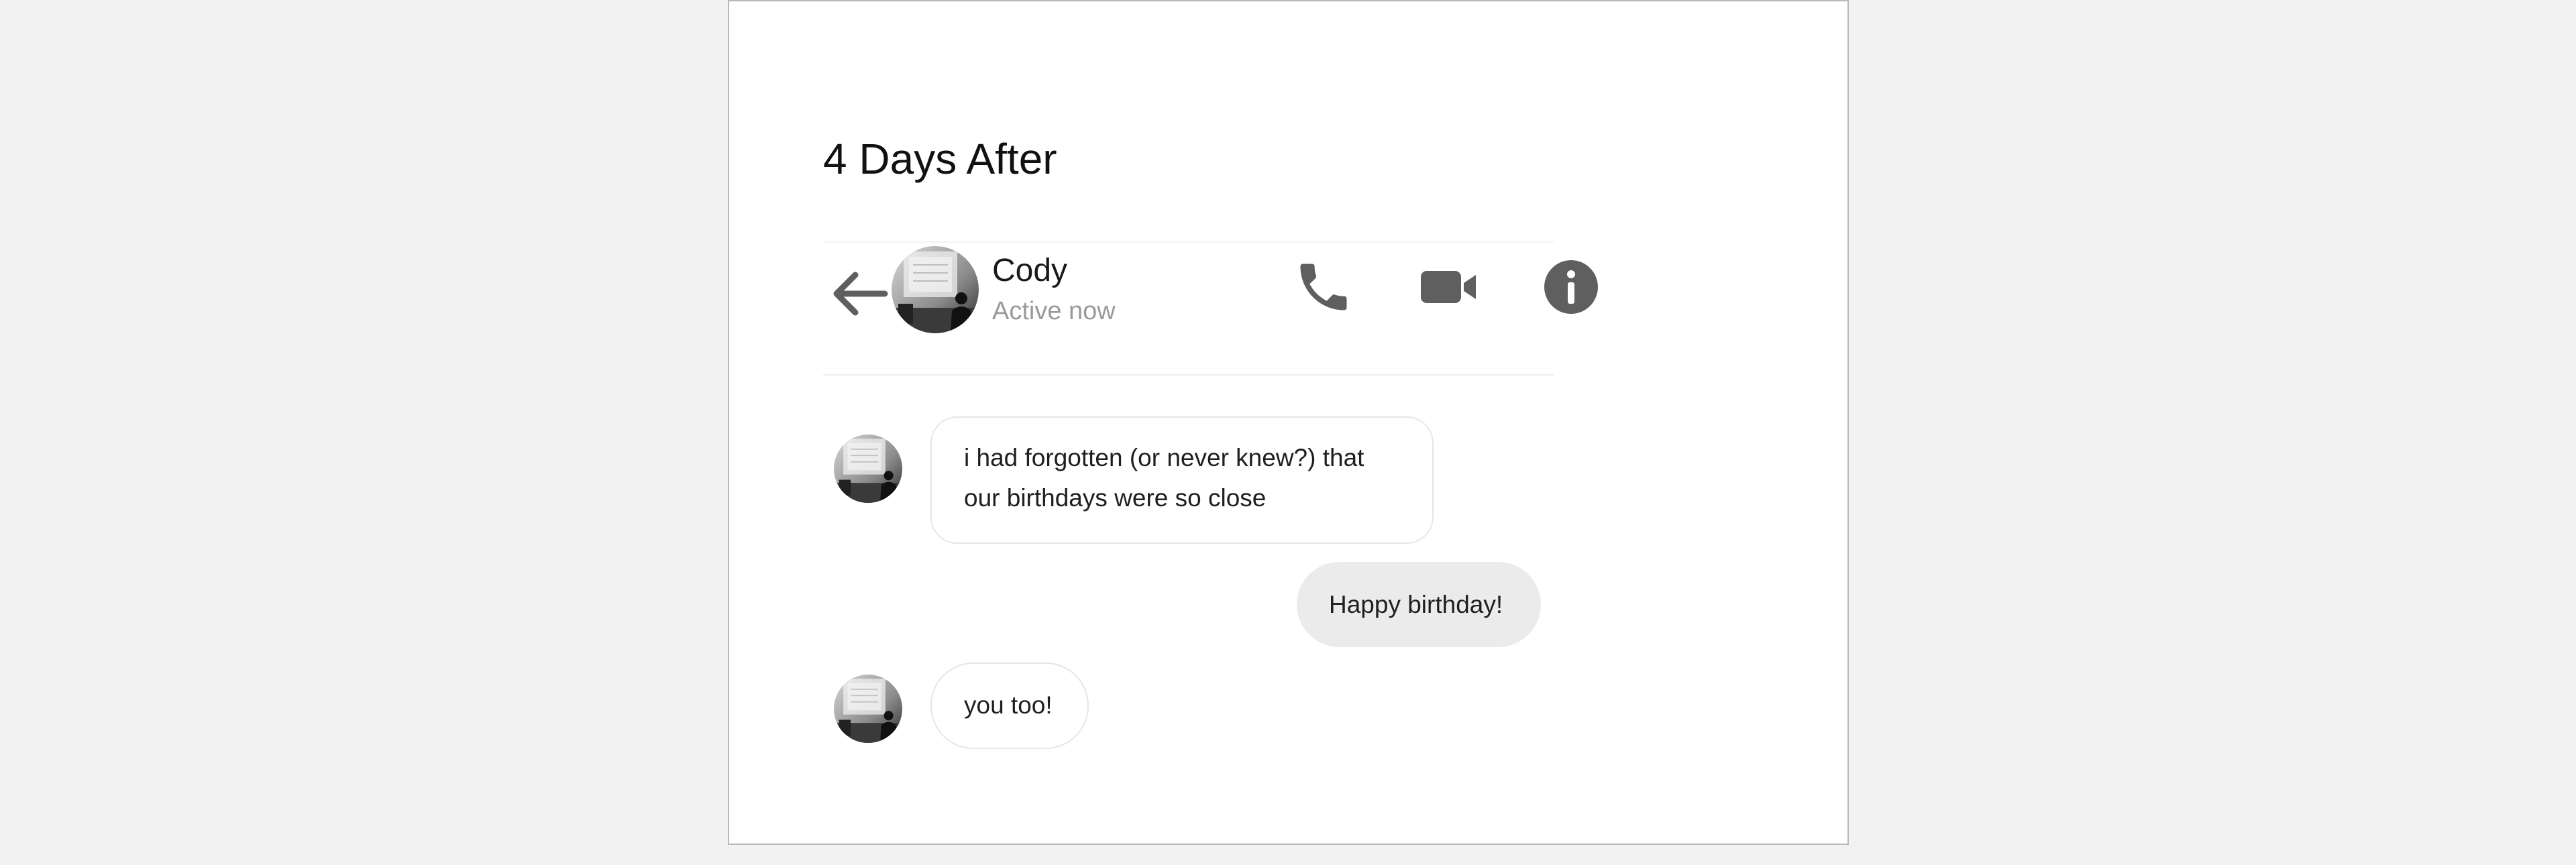 The image size is (2576, 865). What do you see at coordinates (1054, 311) in the screenshot?
I see `contact-status: Active now` at bounding box center [1054, 311].